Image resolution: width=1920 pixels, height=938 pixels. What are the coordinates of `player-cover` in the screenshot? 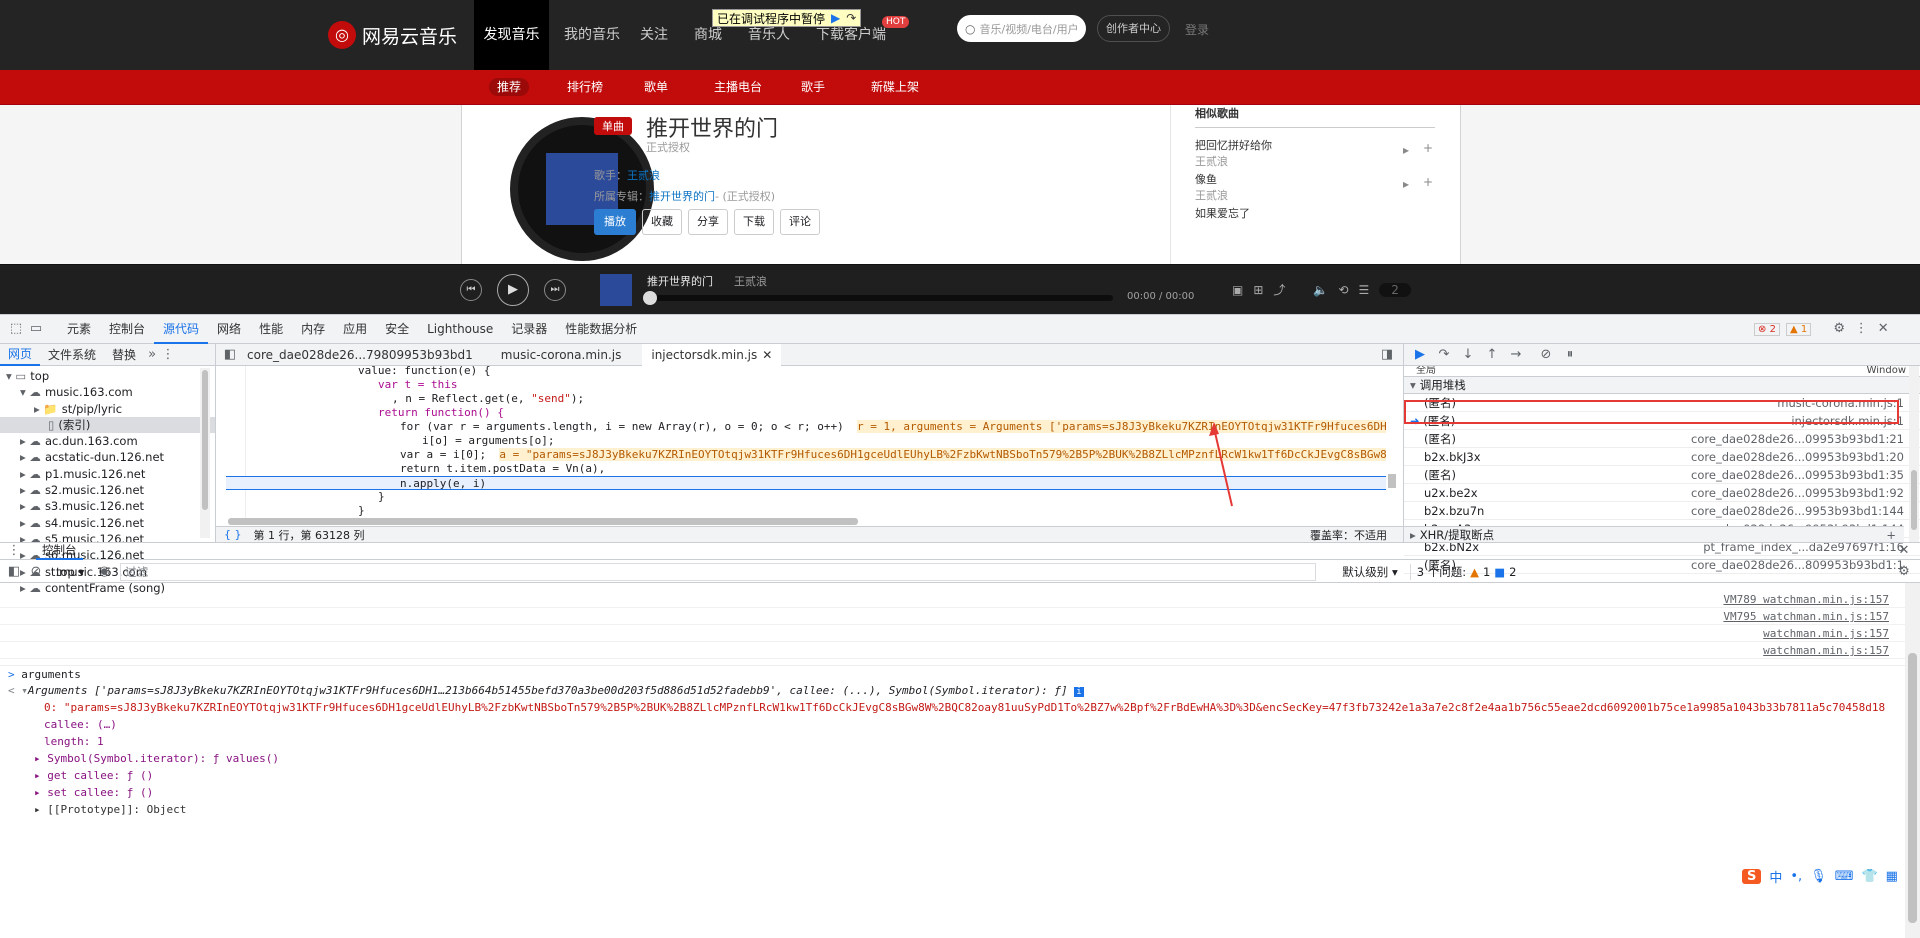 It's located at (616, 290).